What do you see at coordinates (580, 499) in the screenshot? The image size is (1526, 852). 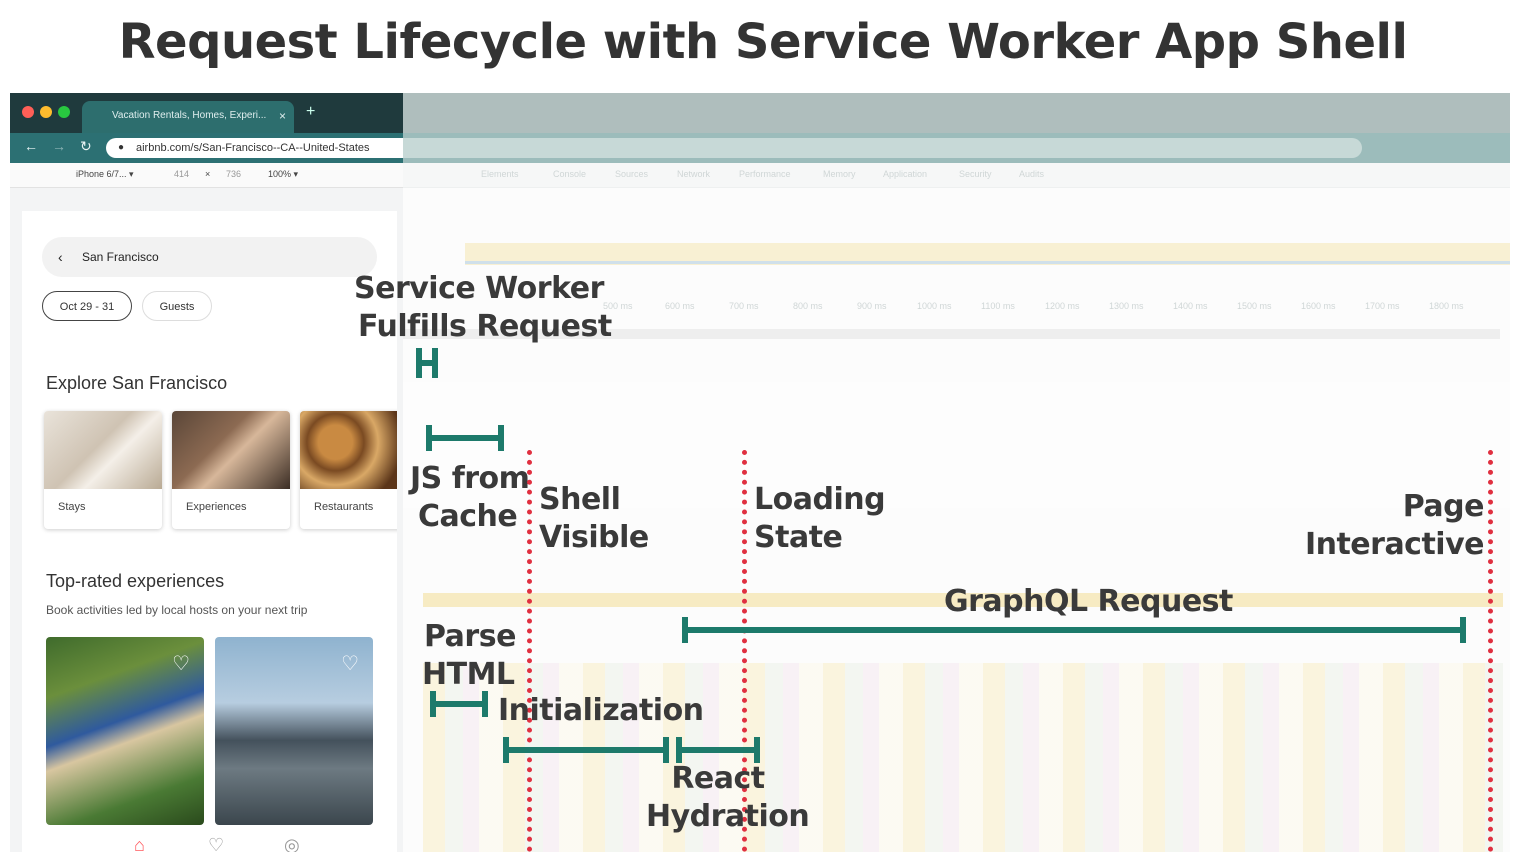 I see `annotation-line: Shell` at bounding box center [580, 499].